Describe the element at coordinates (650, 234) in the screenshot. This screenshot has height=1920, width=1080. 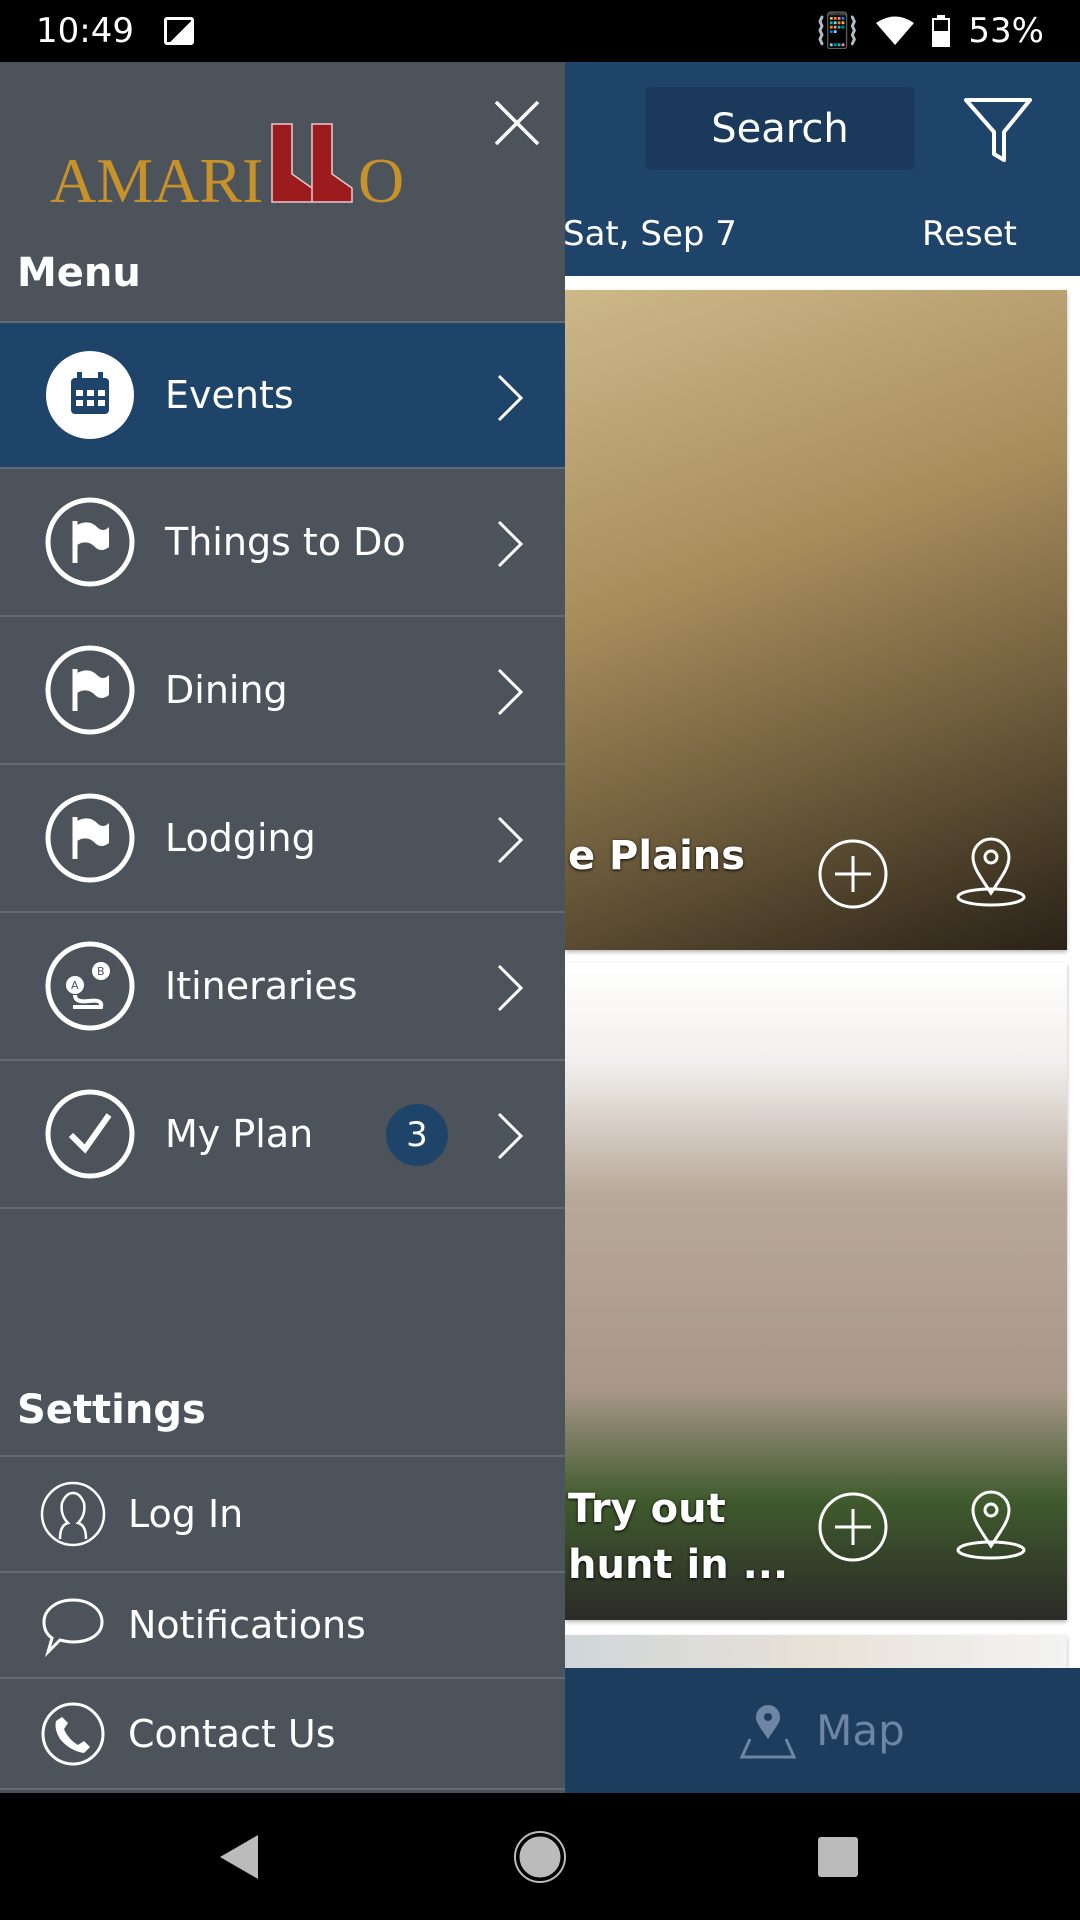
I see `date-filter: Sat, Sep 7` at that location.